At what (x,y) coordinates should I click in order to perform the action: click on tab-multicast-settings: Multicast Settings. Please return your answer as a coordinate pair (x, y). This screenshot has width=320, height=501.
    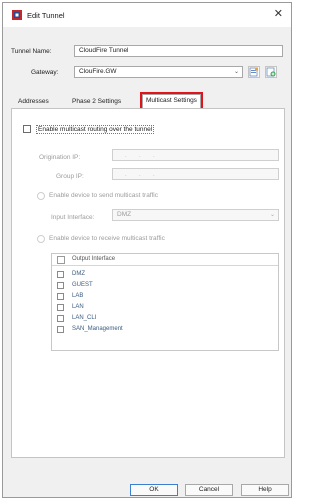
    Looking at the image, I should click on (171, 101).